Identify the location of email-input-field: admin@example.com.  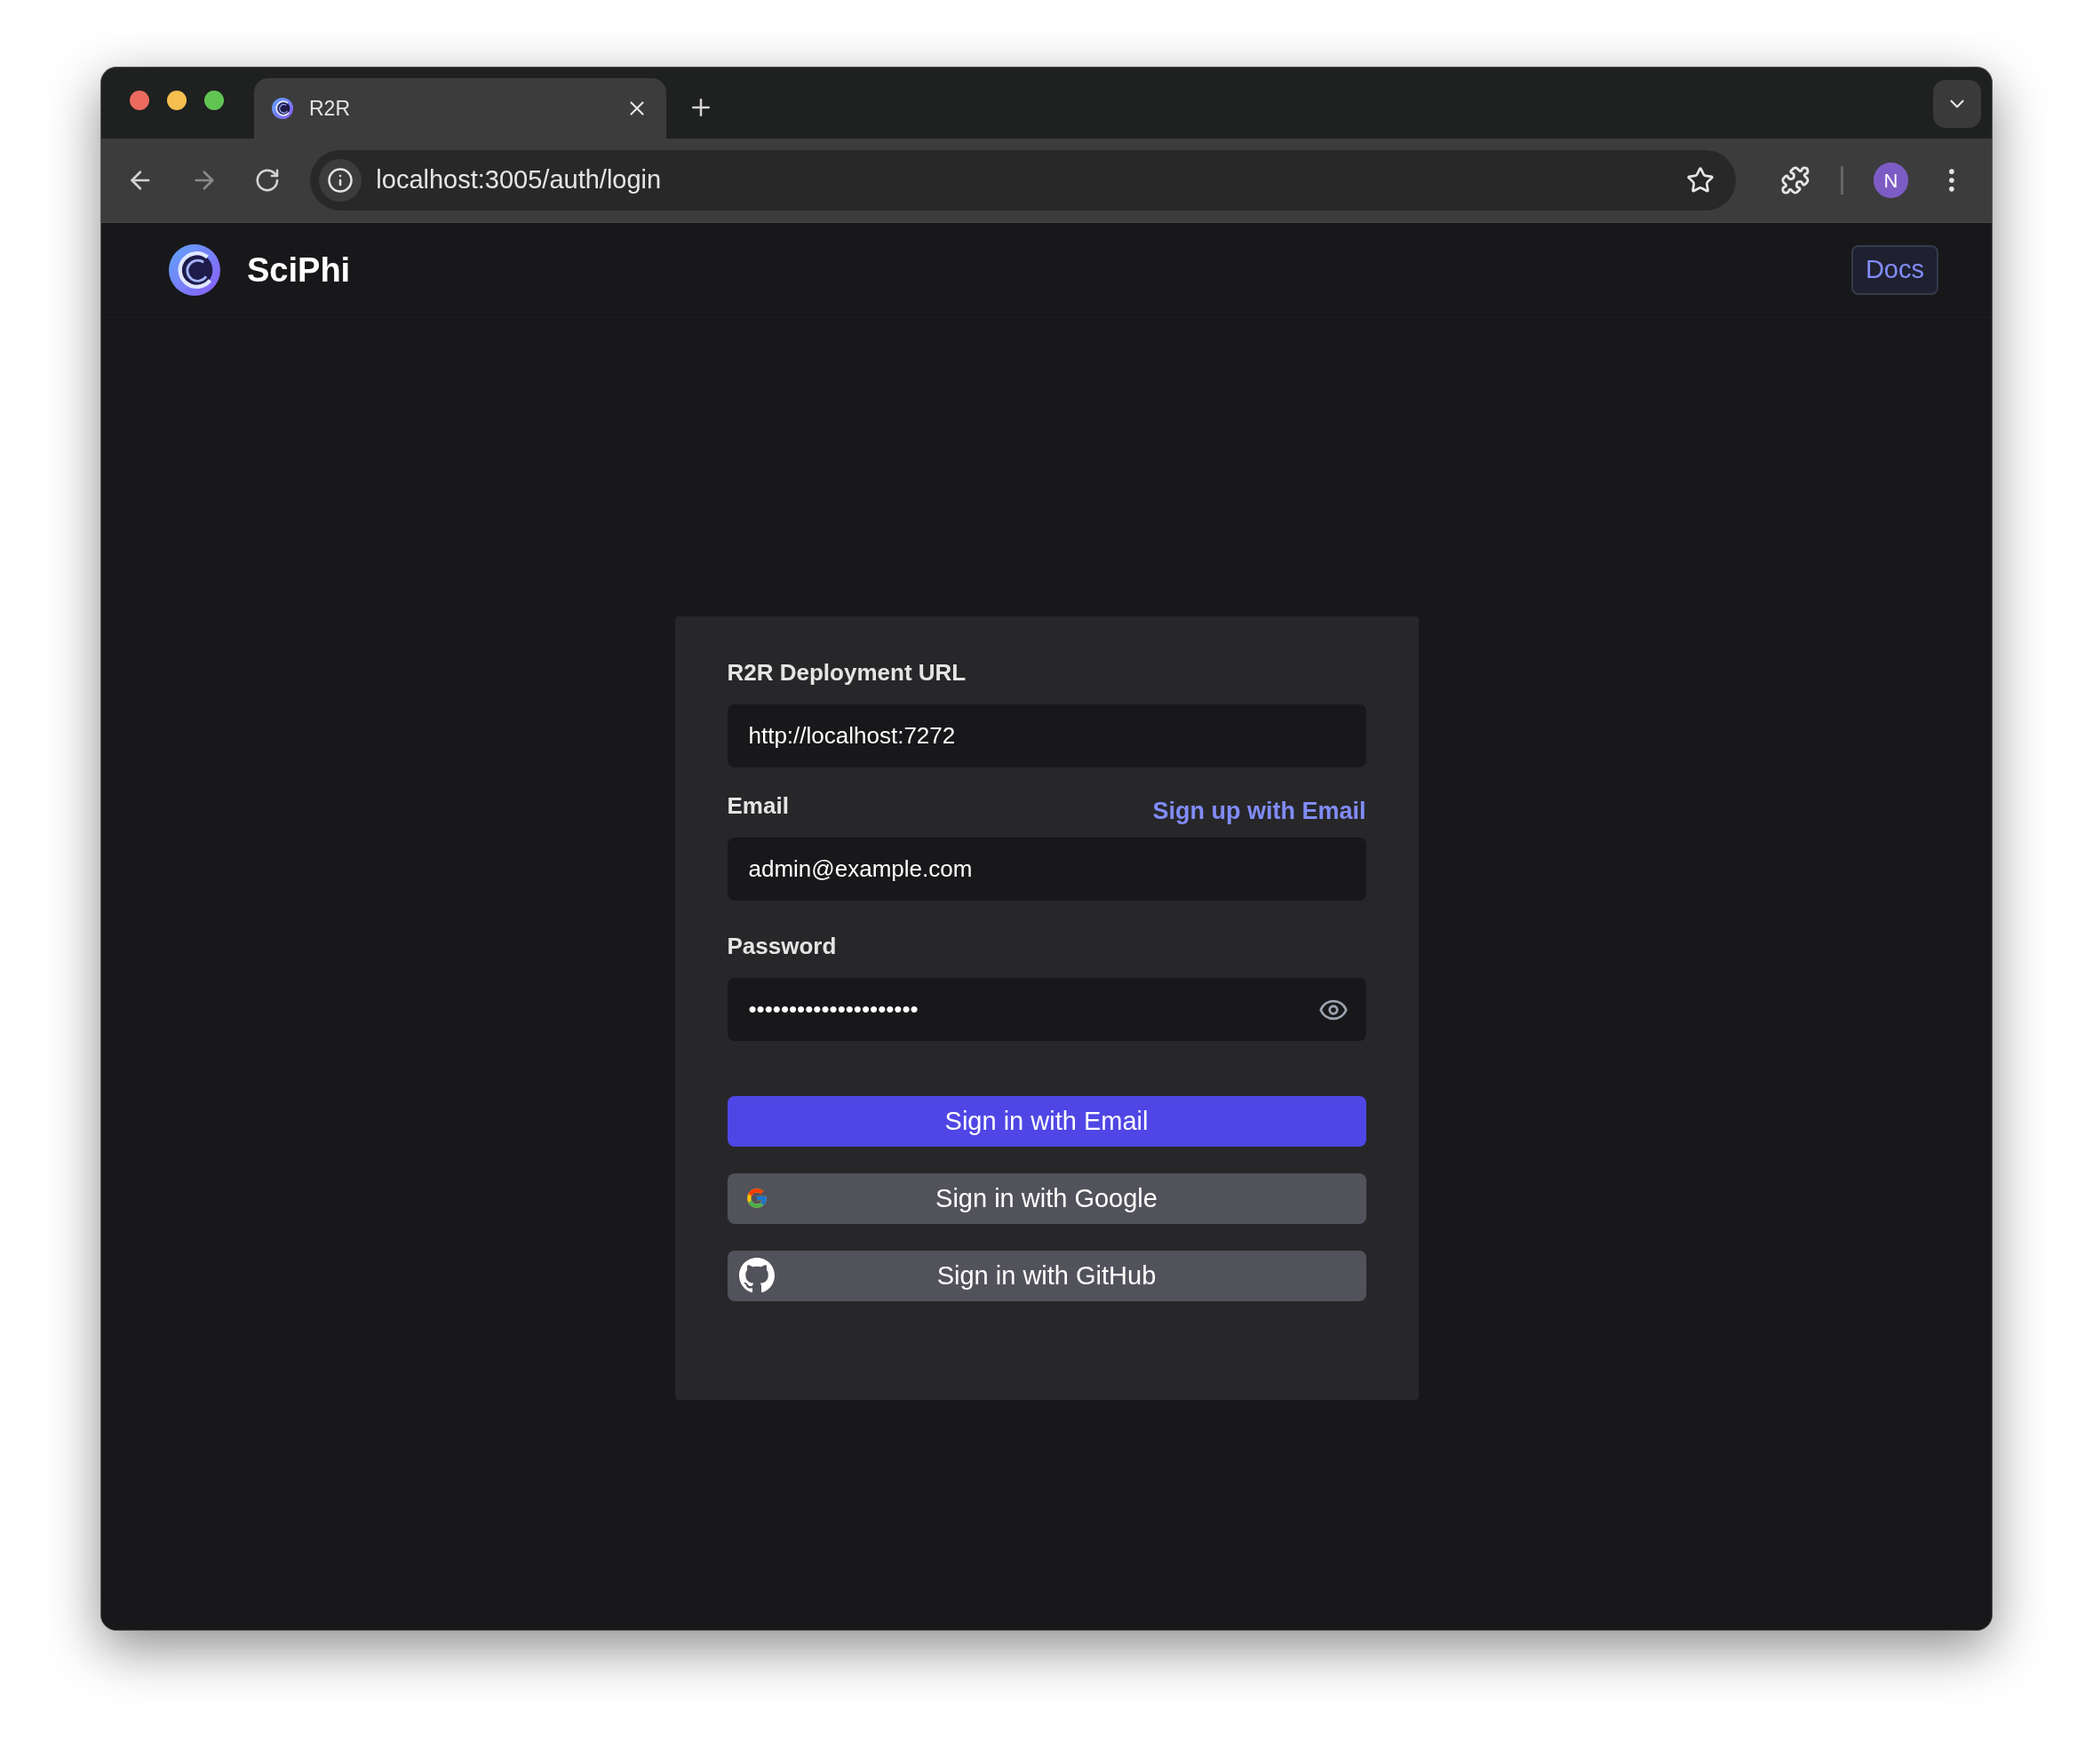
(1046, 870).